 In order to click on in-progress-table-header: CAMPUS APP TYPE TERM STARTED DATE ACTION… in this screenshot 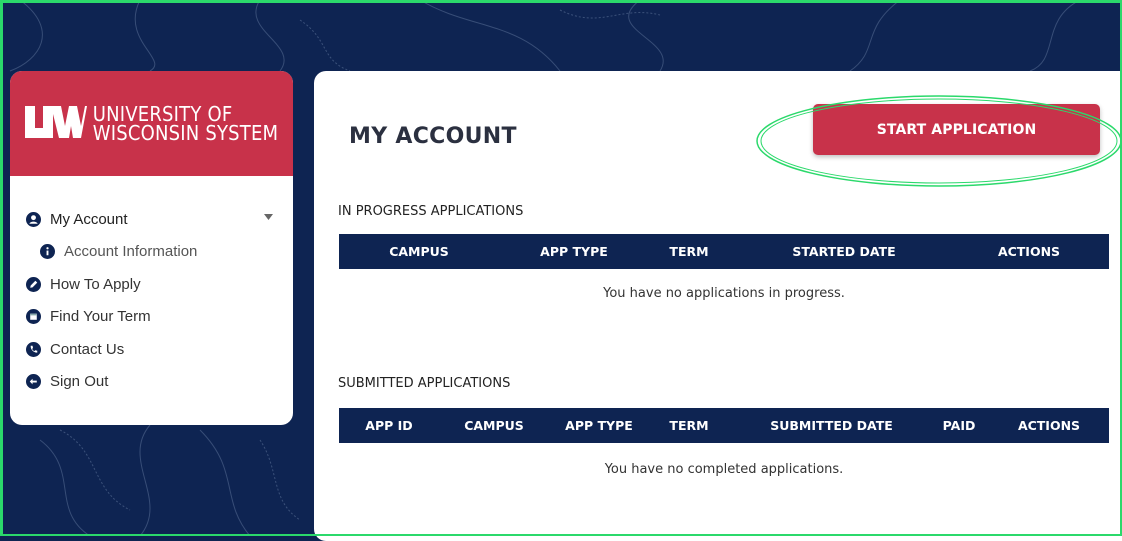, I will do `click(724, 251)`.